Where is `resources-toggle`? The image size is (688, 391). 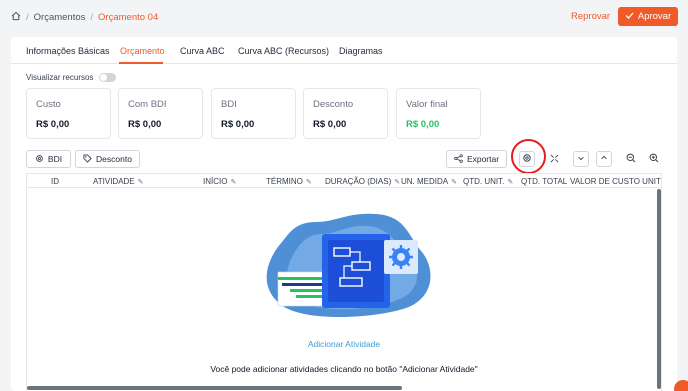 resources-toggle is located at coordinates (108, 77).